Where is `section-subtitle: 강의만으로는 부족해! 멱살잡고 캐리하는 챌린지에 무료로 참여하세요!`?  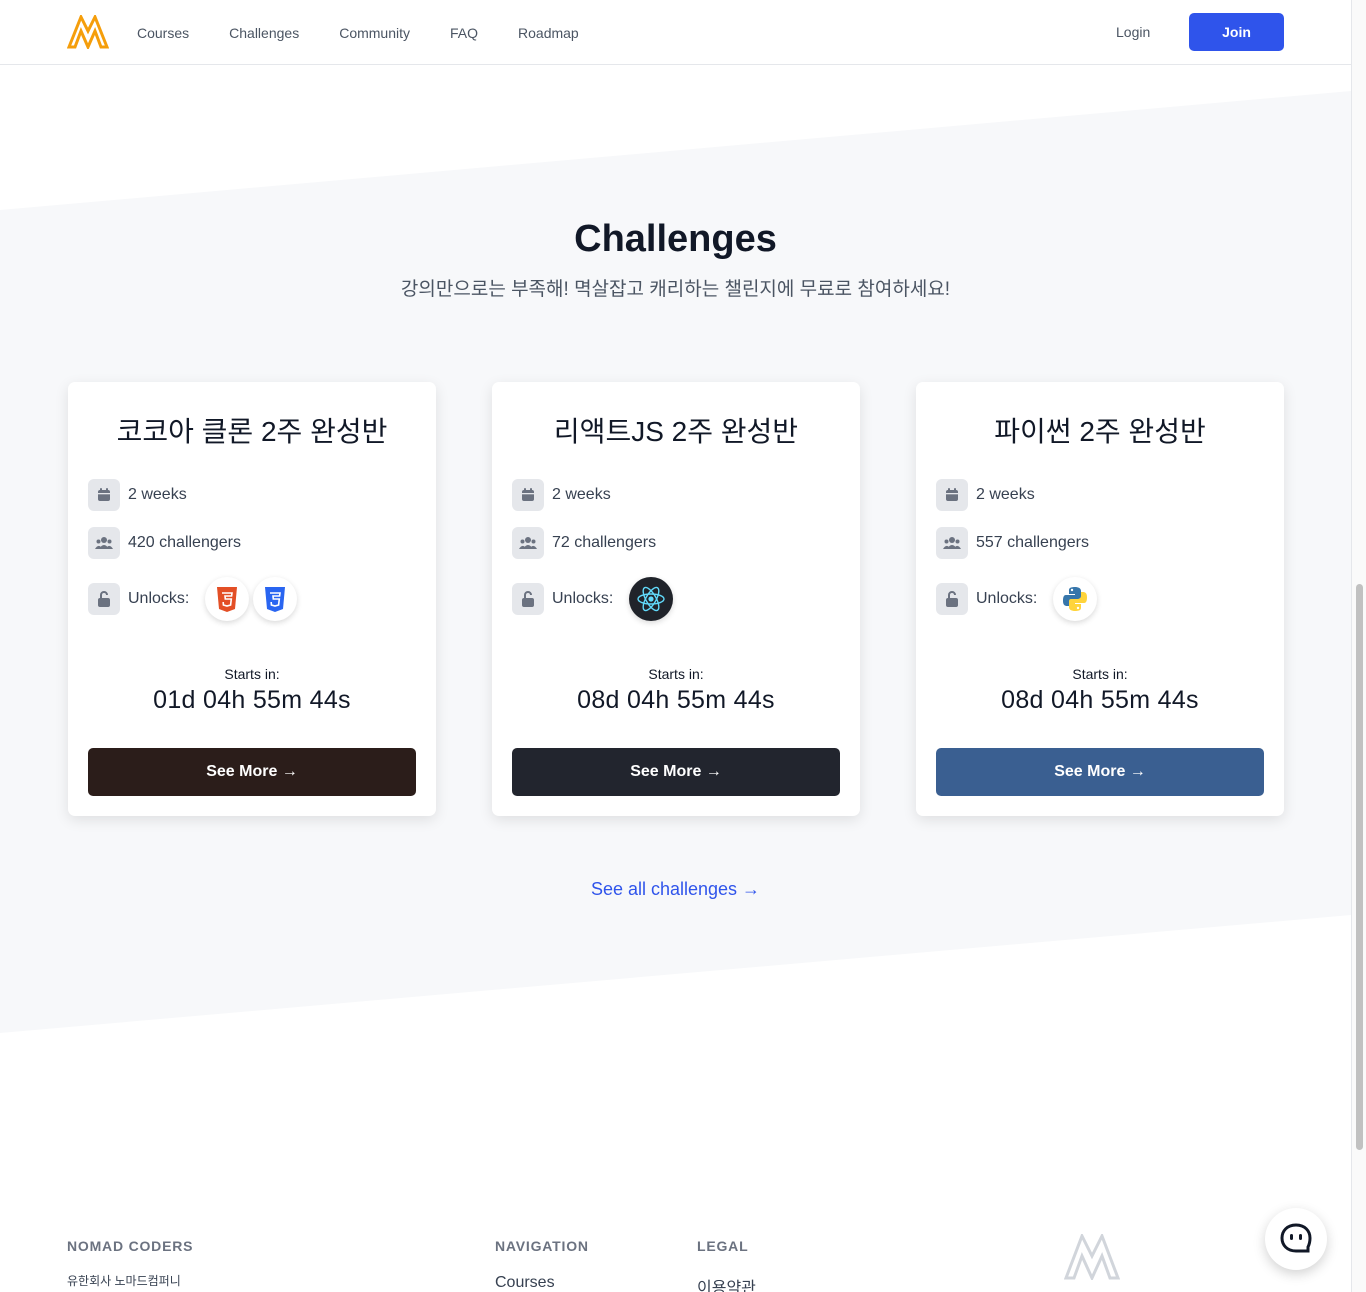 section-subtitle: 강의만으로는 부족해! 멱살잡고 캐리하는 챌린지에 무료로 참여하세요! is located at coordinates (675, 289).